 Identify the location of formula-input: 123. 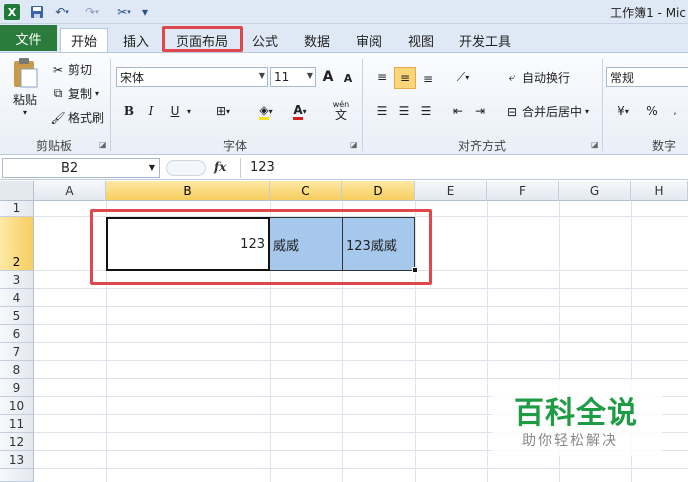
(262, 167).